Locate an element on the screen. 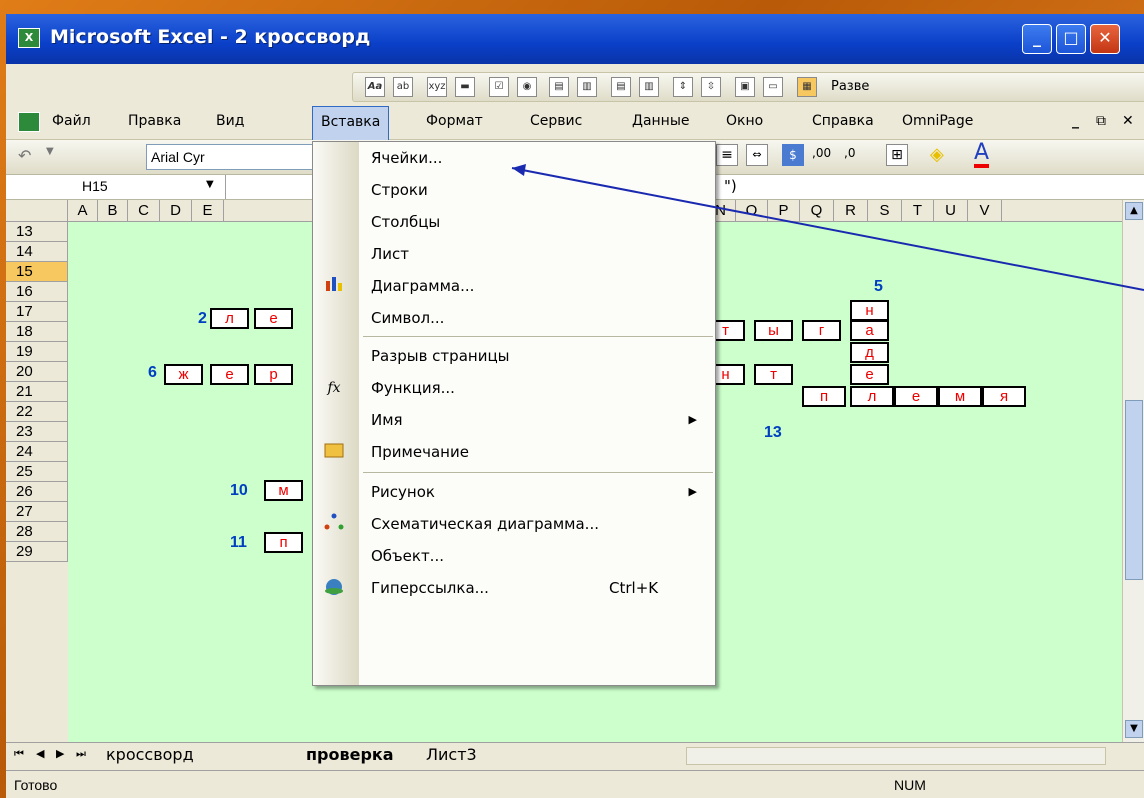 This screenshot has width=1144, height=798. row-header: 14 is located at coordinates (37, 252).